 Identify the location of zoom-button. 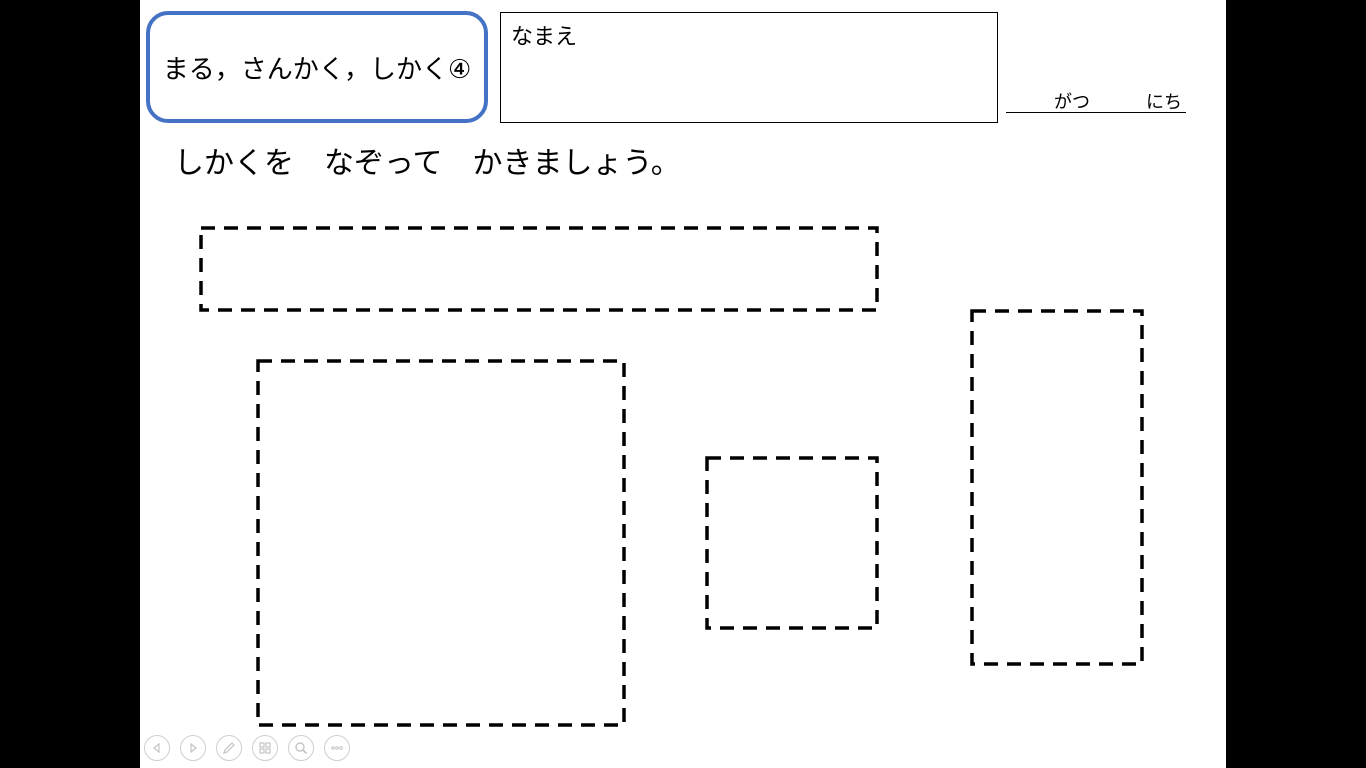
(301, 748).